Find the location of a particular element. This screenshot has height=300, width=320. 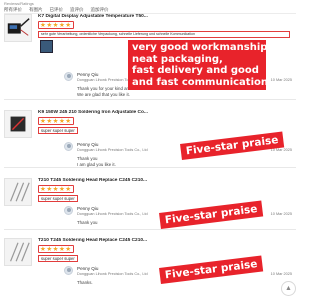

review-photo is located at coordinates (46, 46).